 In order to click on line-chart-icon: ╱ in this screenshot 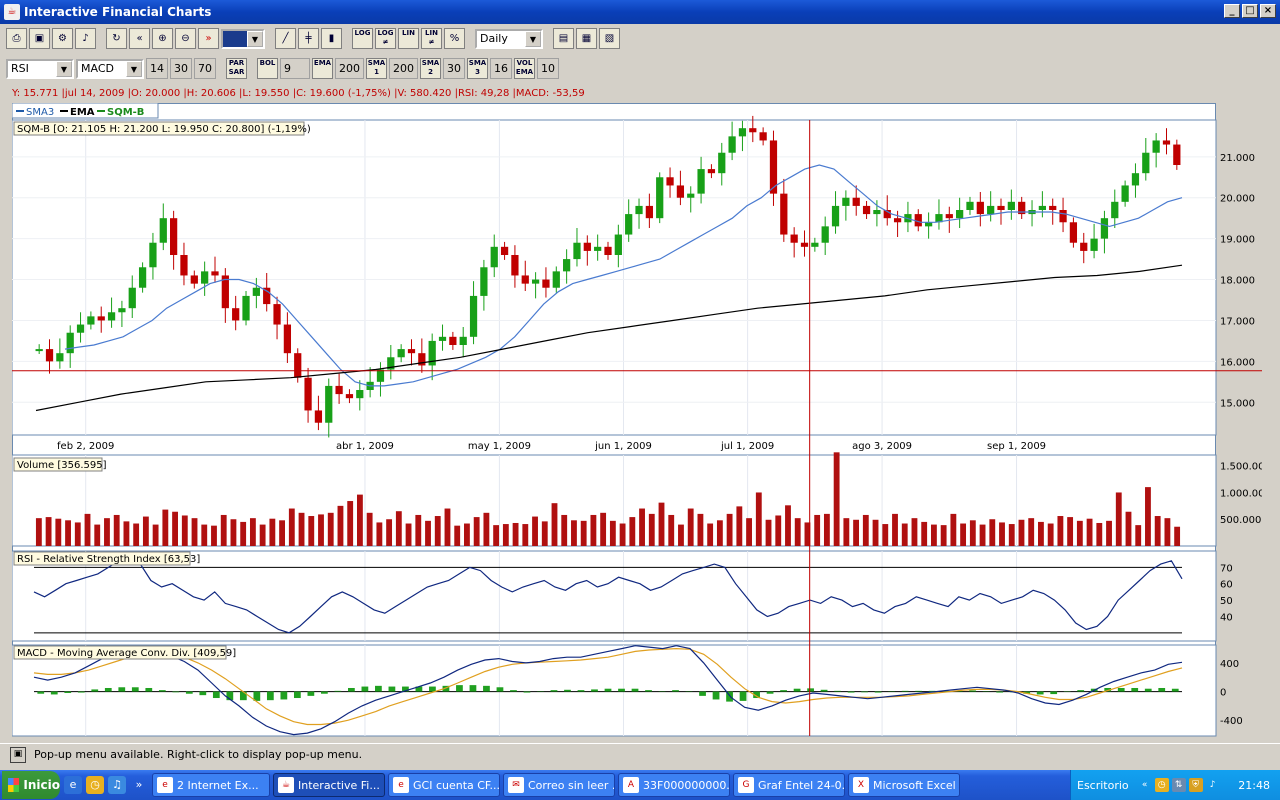, I will do `click(285, 38)`.